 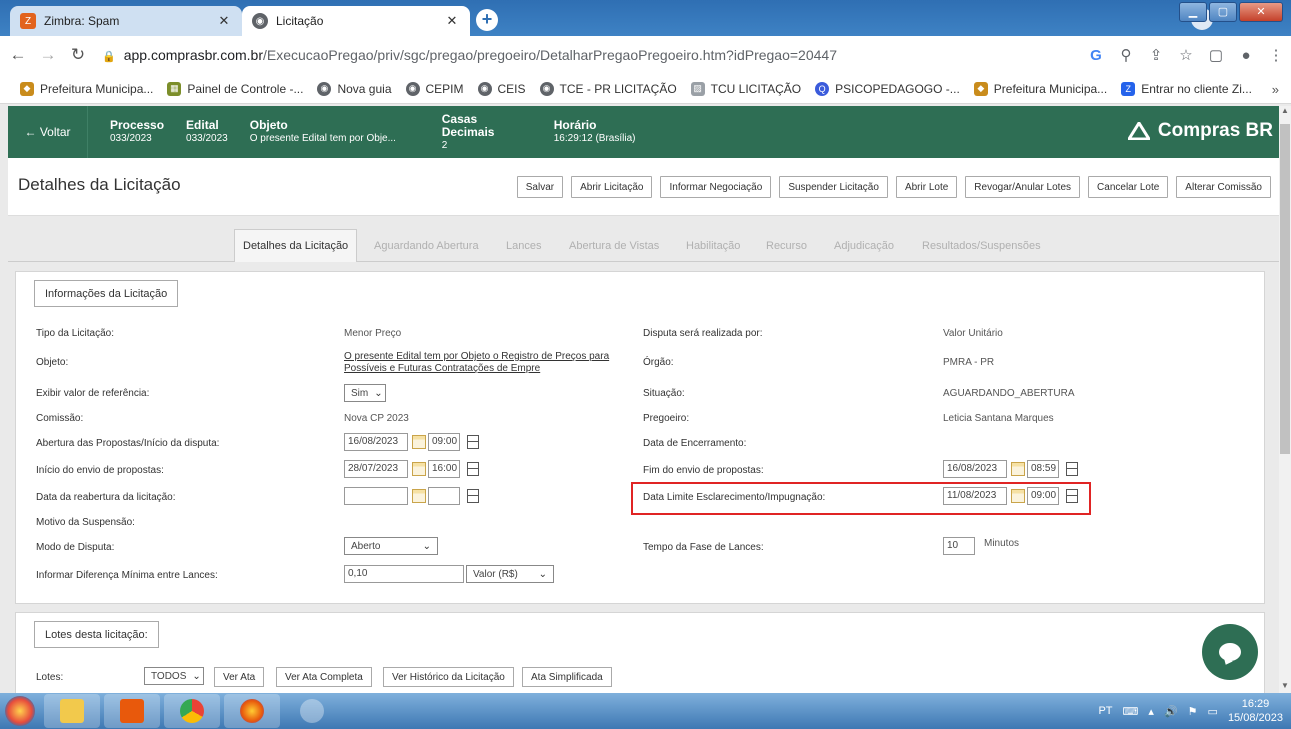 I want to click on taskbar-app, so click(x=312, y=711).